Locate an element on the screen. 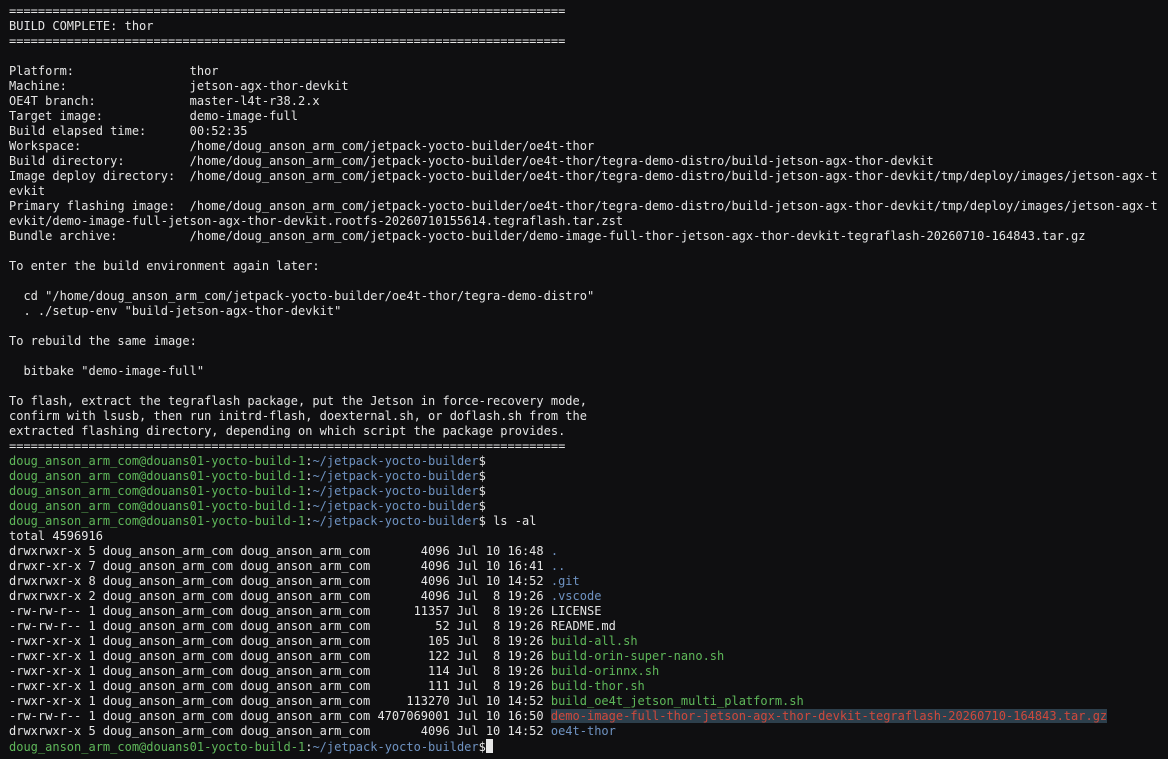 The width and height of the screenshot is (1168, 759). target-image-line: Target image: demo-image-full is located at coordinates (153, 116).